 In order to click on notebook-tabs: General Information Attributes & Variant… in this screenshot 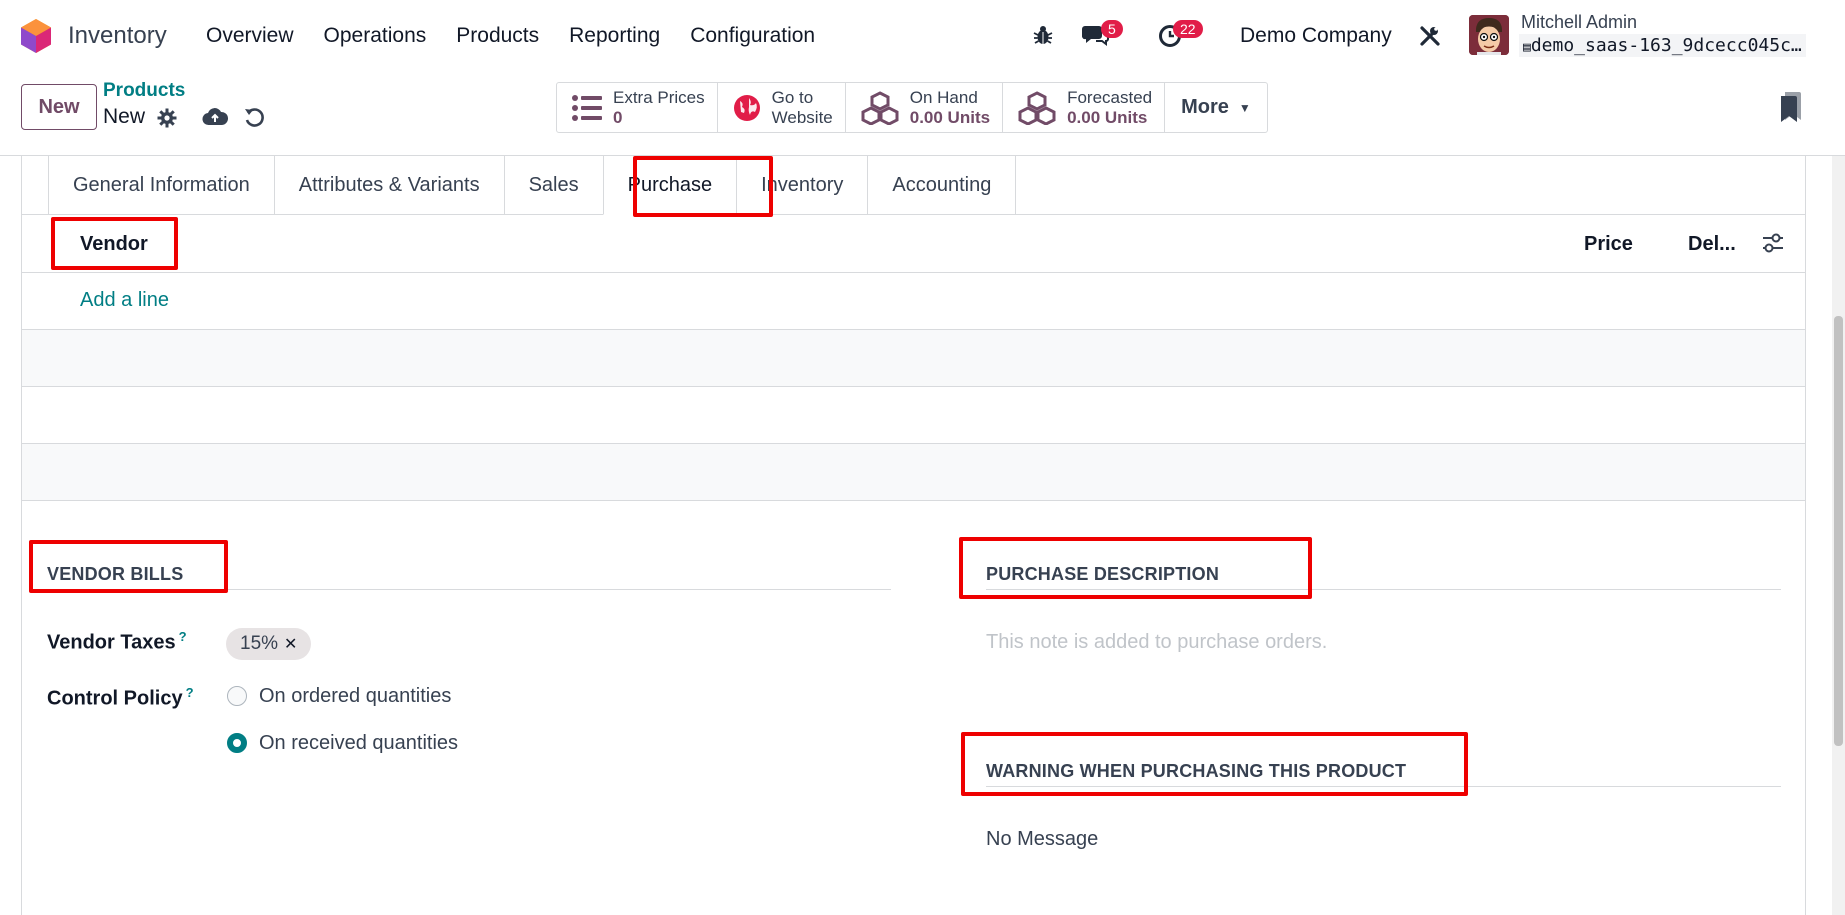, I will do `click(532, 185)`.